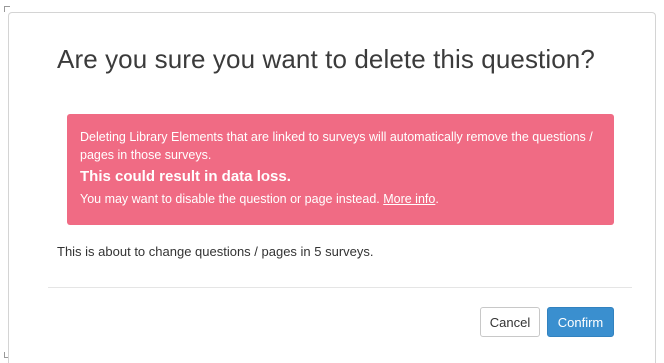 The height and width of the screenshot is (363, 664). Describe the element at coordinates (7, 9) in the screenshot. I see `corner-mark-top` at that location.